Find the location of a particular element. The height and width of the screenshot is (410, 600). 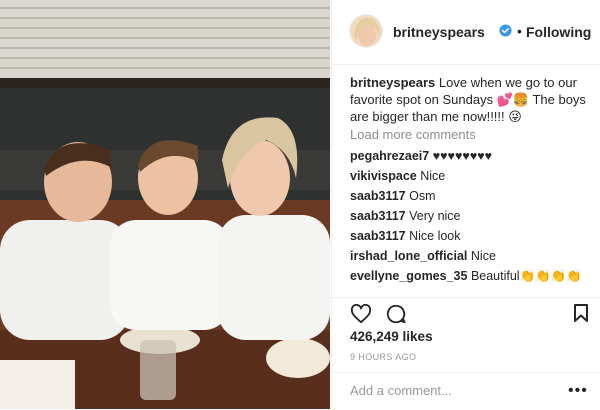

comment-item: saab3117 Nice look is located at coordinates (405, 236).